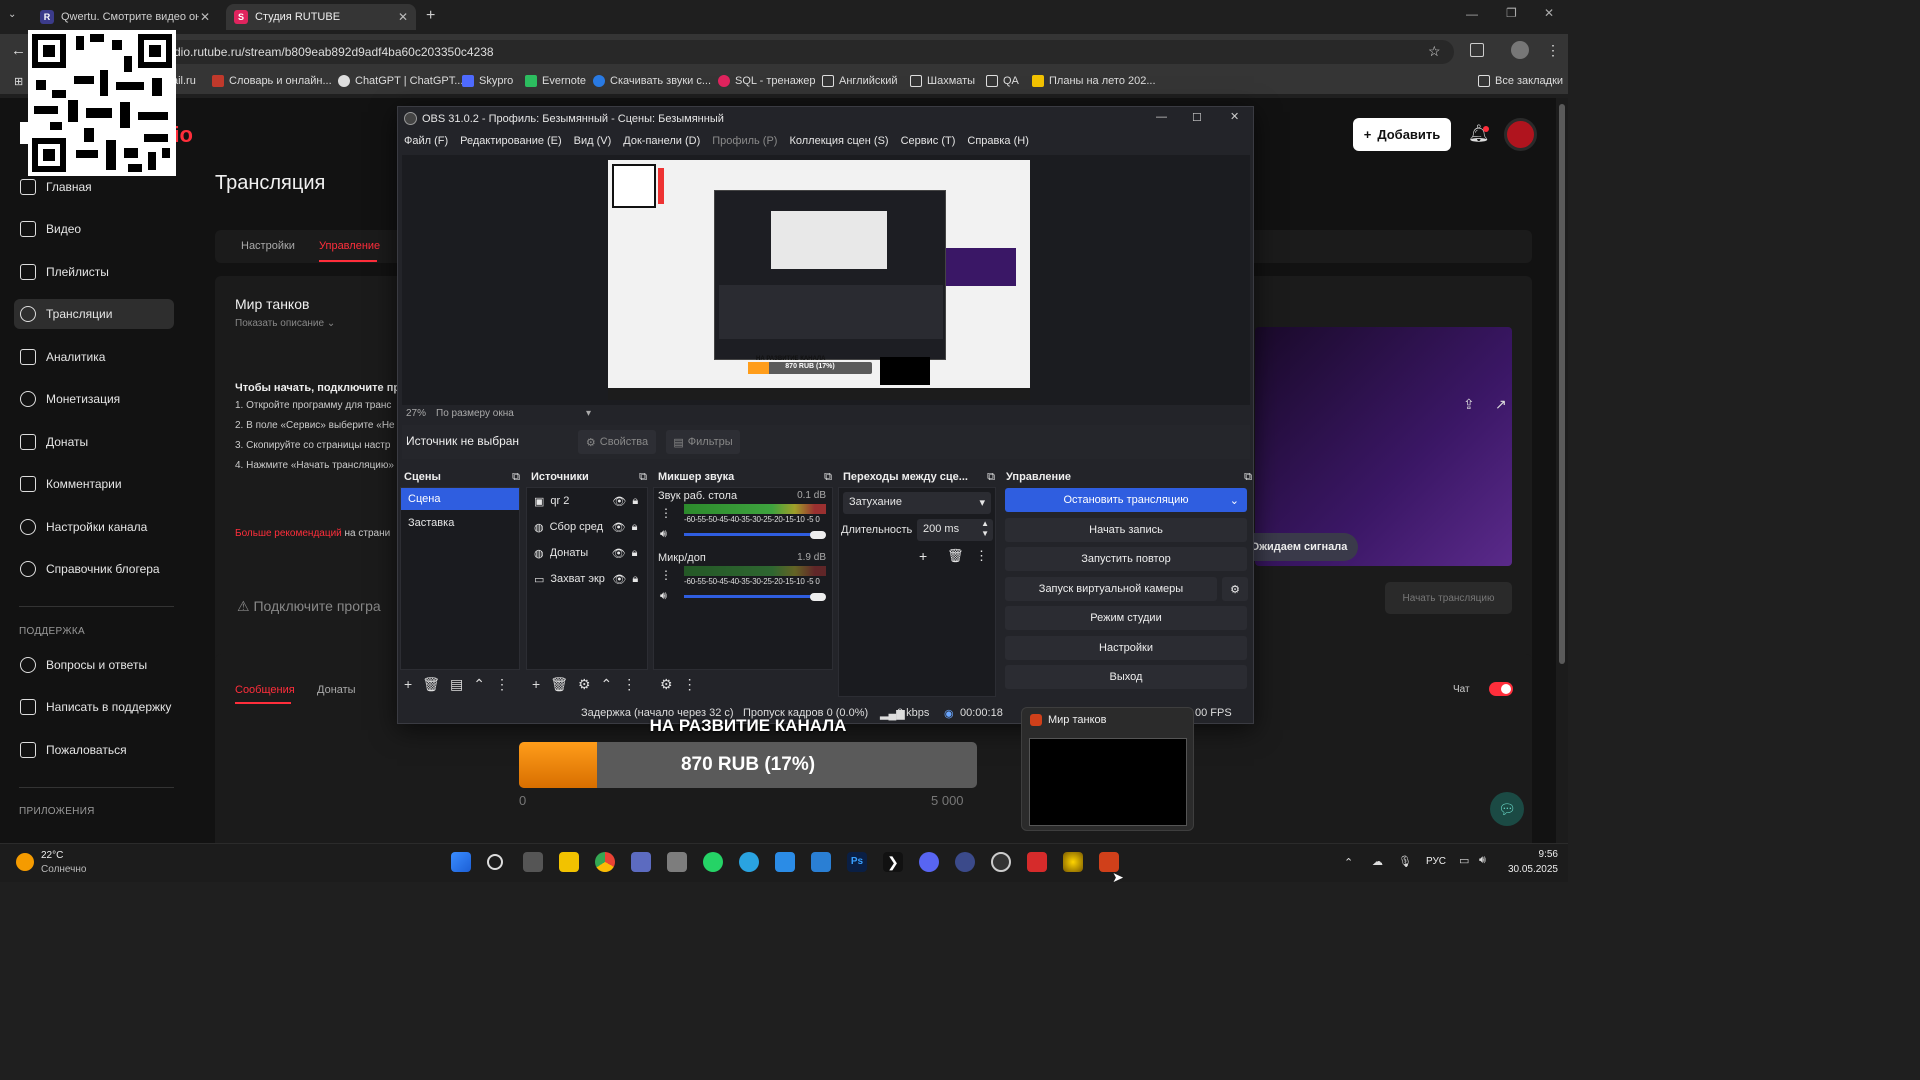 The image size is (1920, 1080). Describe the element at coordinates (495, 862) in the screenshot. I see `search-icon` at that location.